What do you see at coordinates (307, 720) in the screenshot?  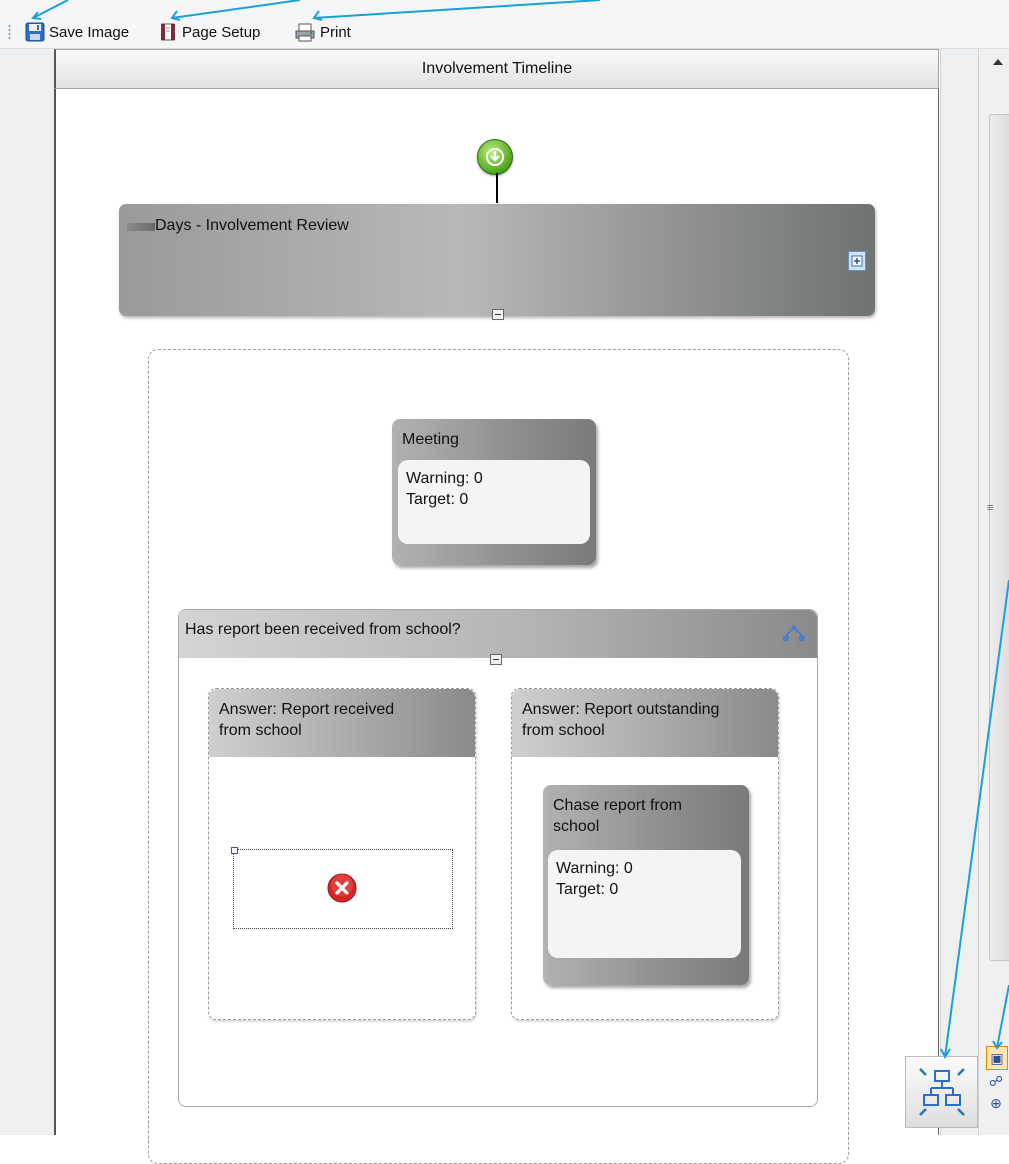 I see `branch-title: Answer: Report received from school` at bounding box center [307, 720].